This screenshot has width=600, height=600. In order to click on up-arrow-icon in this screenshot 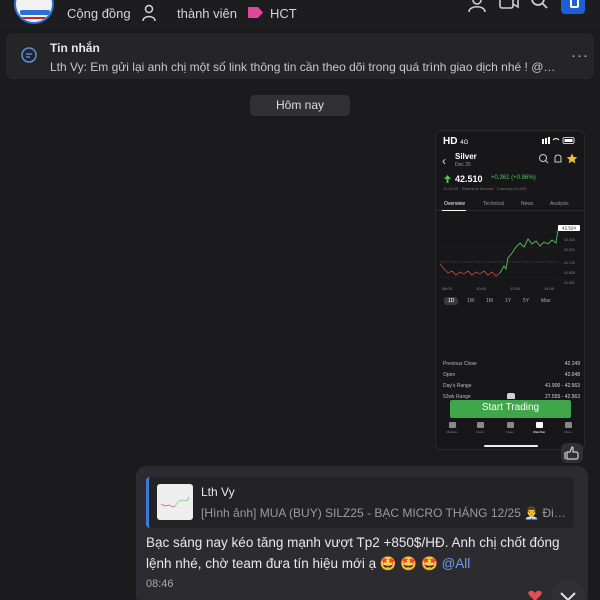, I will do `click(447, 179)`.